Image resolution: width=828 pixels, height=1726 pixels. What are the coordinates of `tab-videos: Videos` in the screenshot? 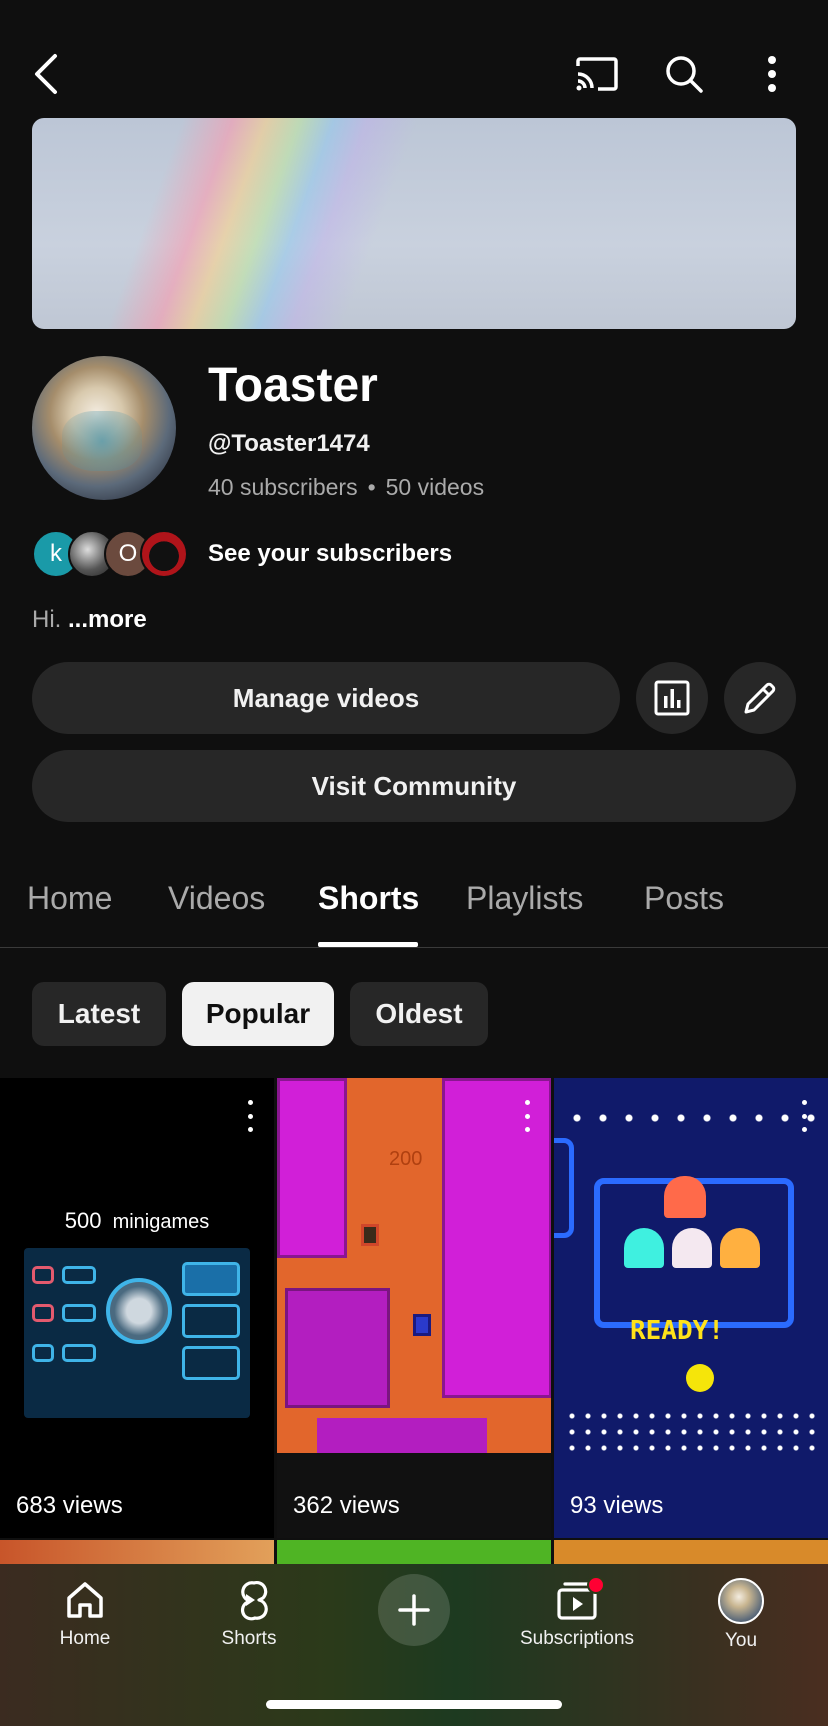 It's located at (216, 898).